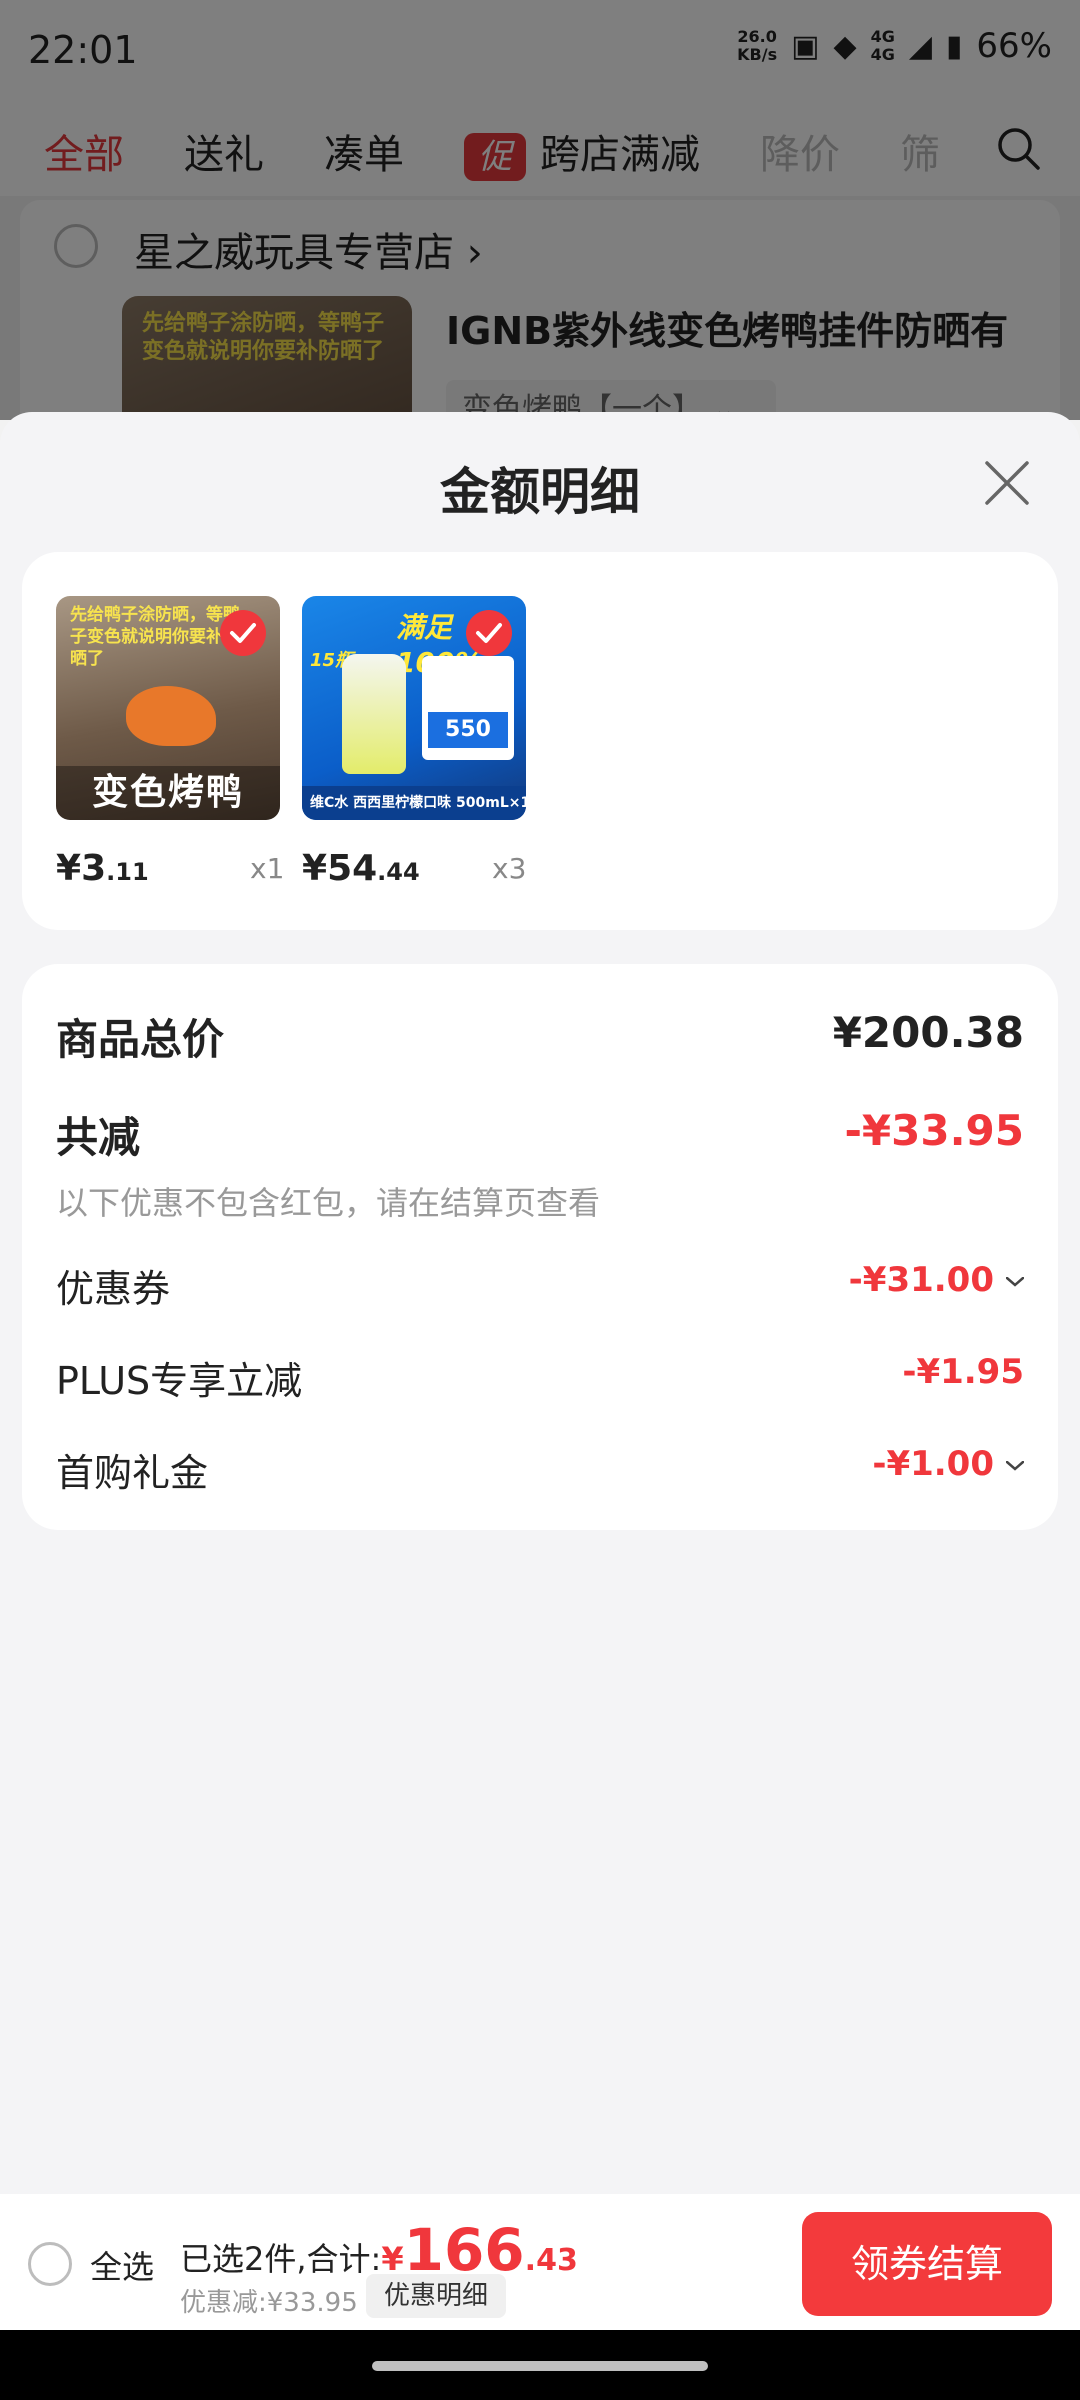  Describe the element at coordinates (921, 1280) in the screenshot. I see `coupon-value: -¥31.00` at that location.